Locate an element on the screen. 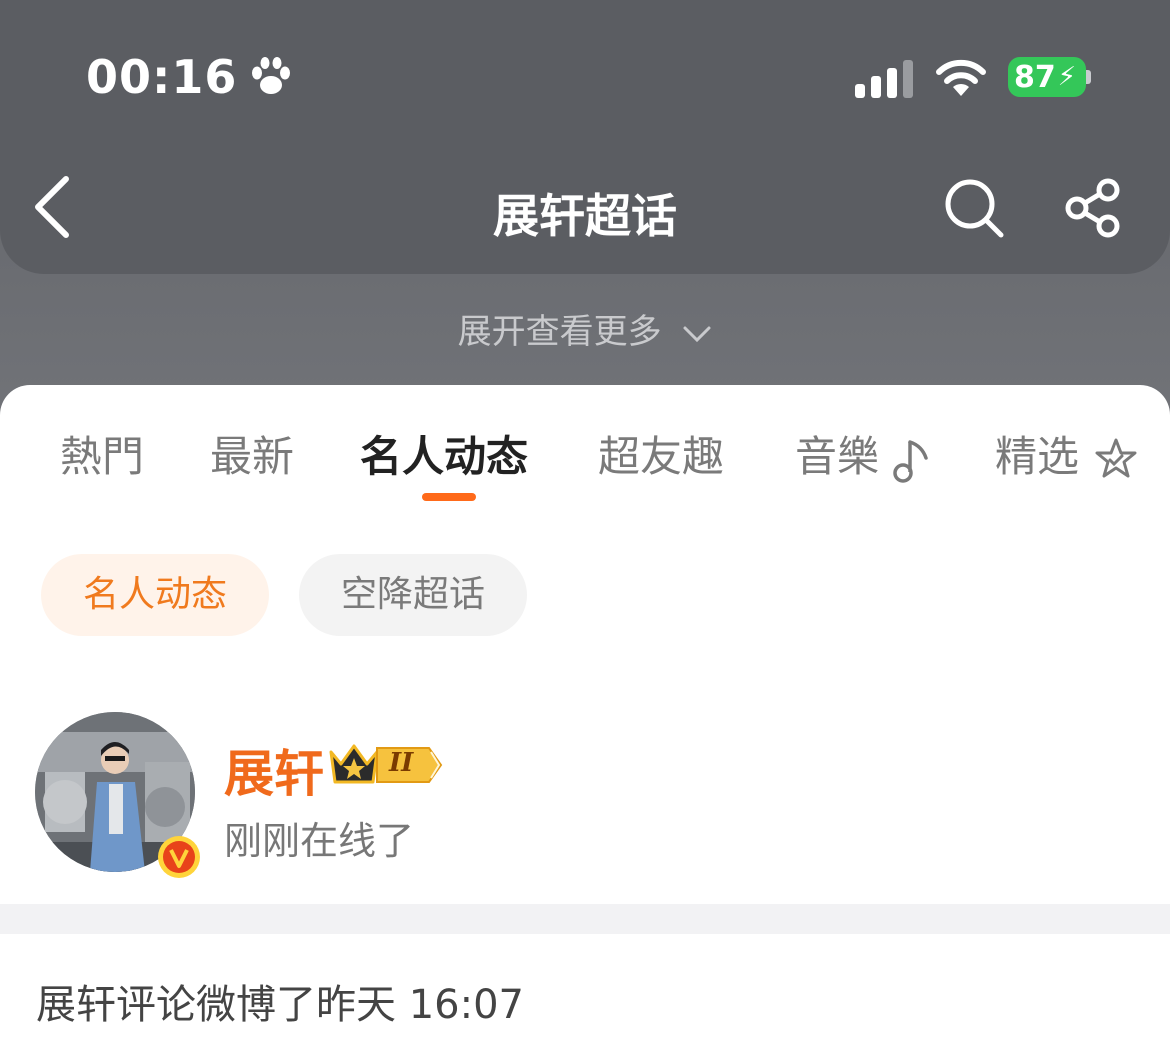  chip-celebrity-updates: 名人动态 is located at coordinates (155, 595).